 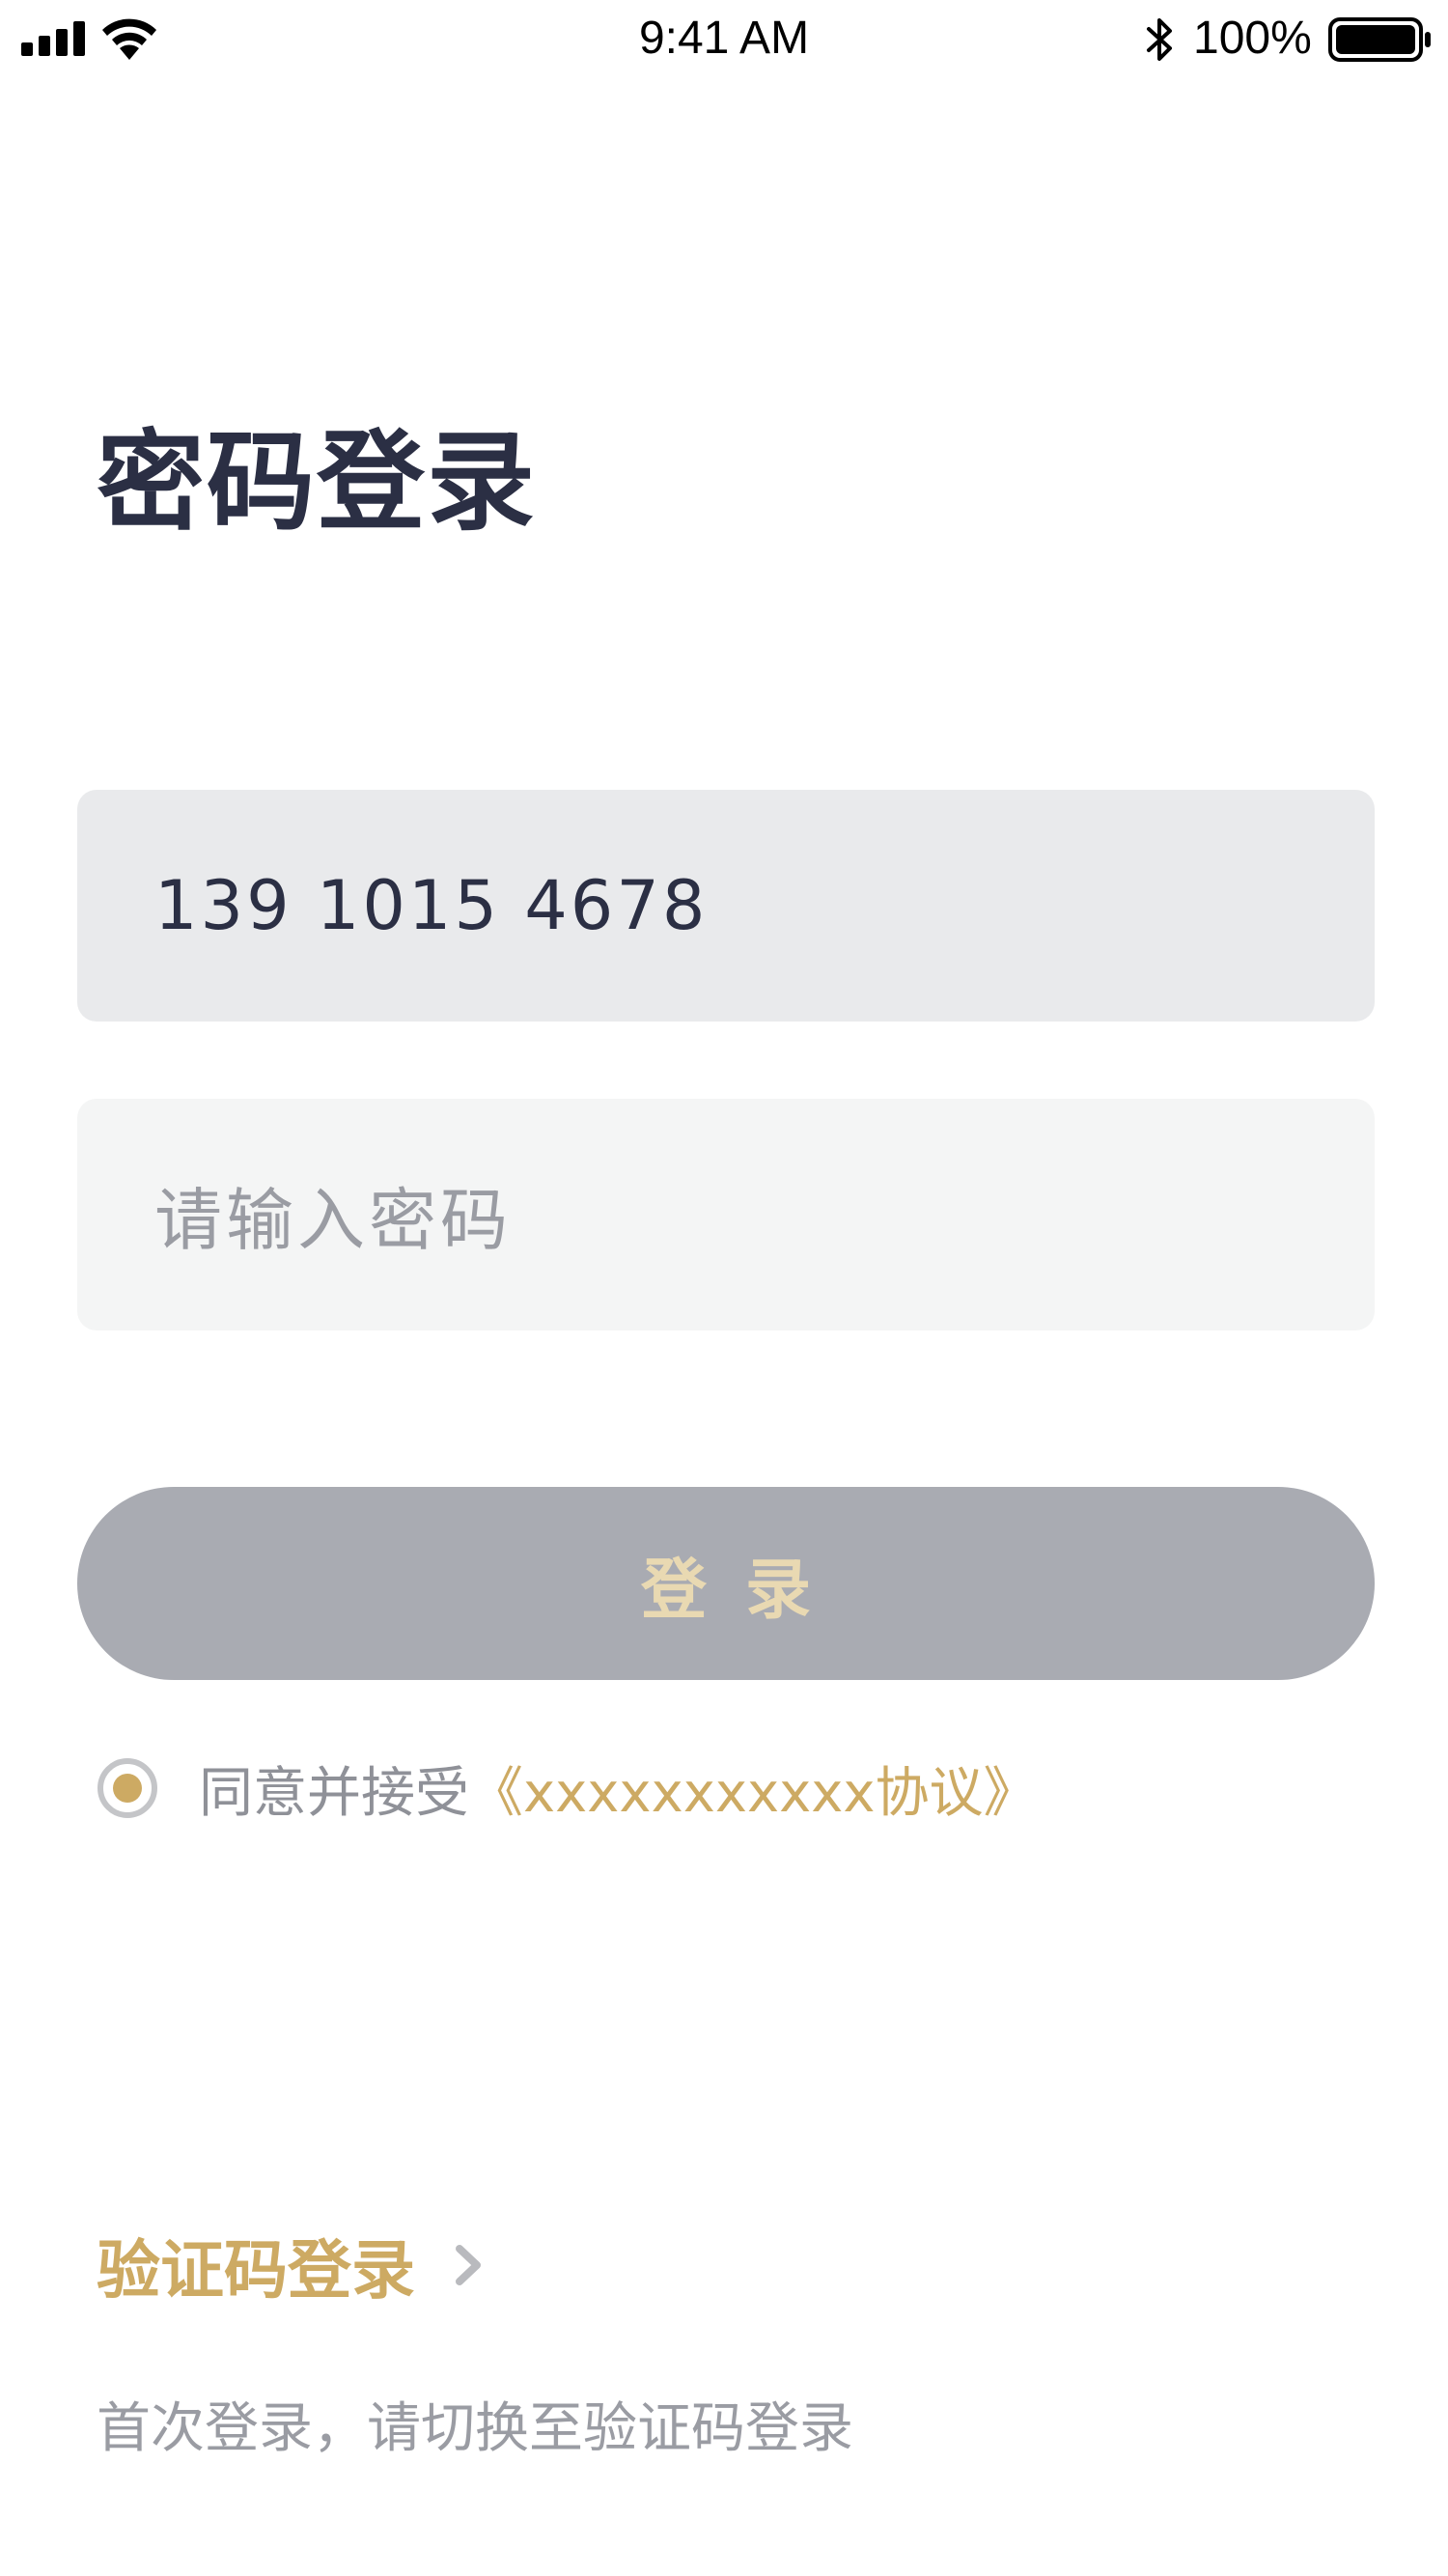 I want to click on password-field: 请输入密码, so click(x=726, y=1215).